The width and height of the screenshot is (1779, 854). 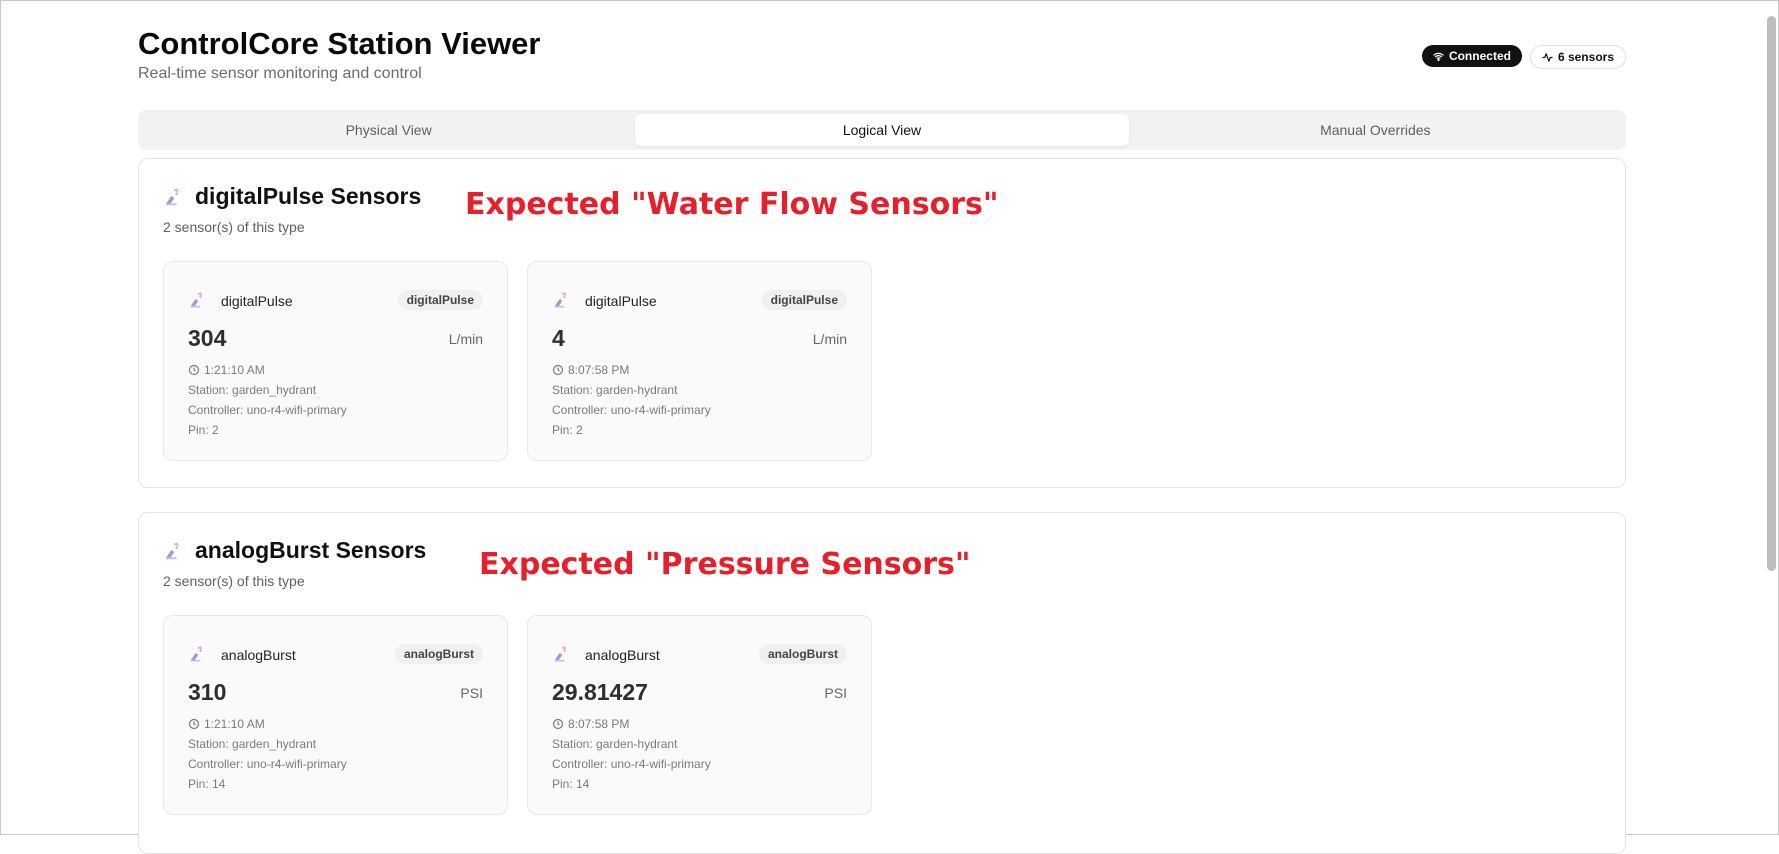 What do you see at coordinates (732, 204) in the screenshot?
I see `review-annotation: Expected "Water Flow Sensors"` at bounding box center [732, 204].